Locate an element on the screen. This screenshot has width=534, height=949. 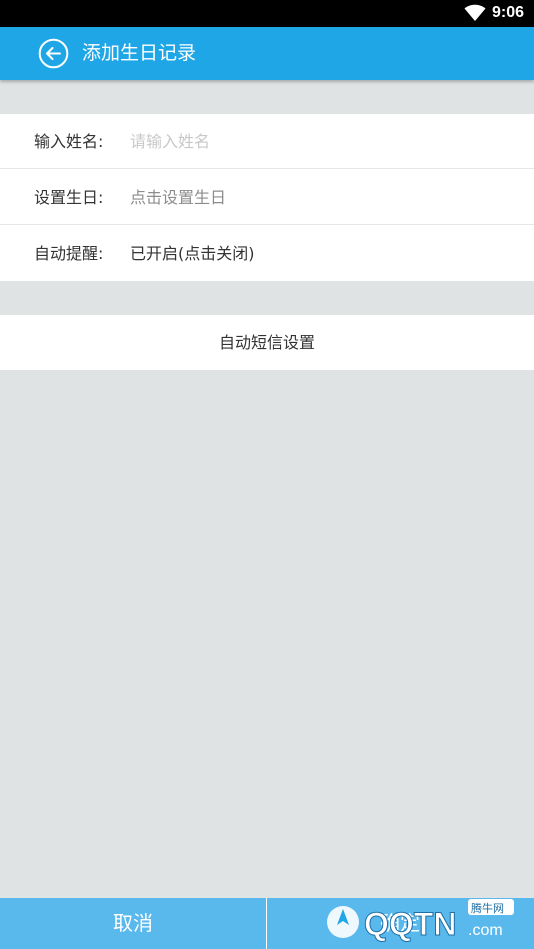
name-input is located at coordinates (310, 142).